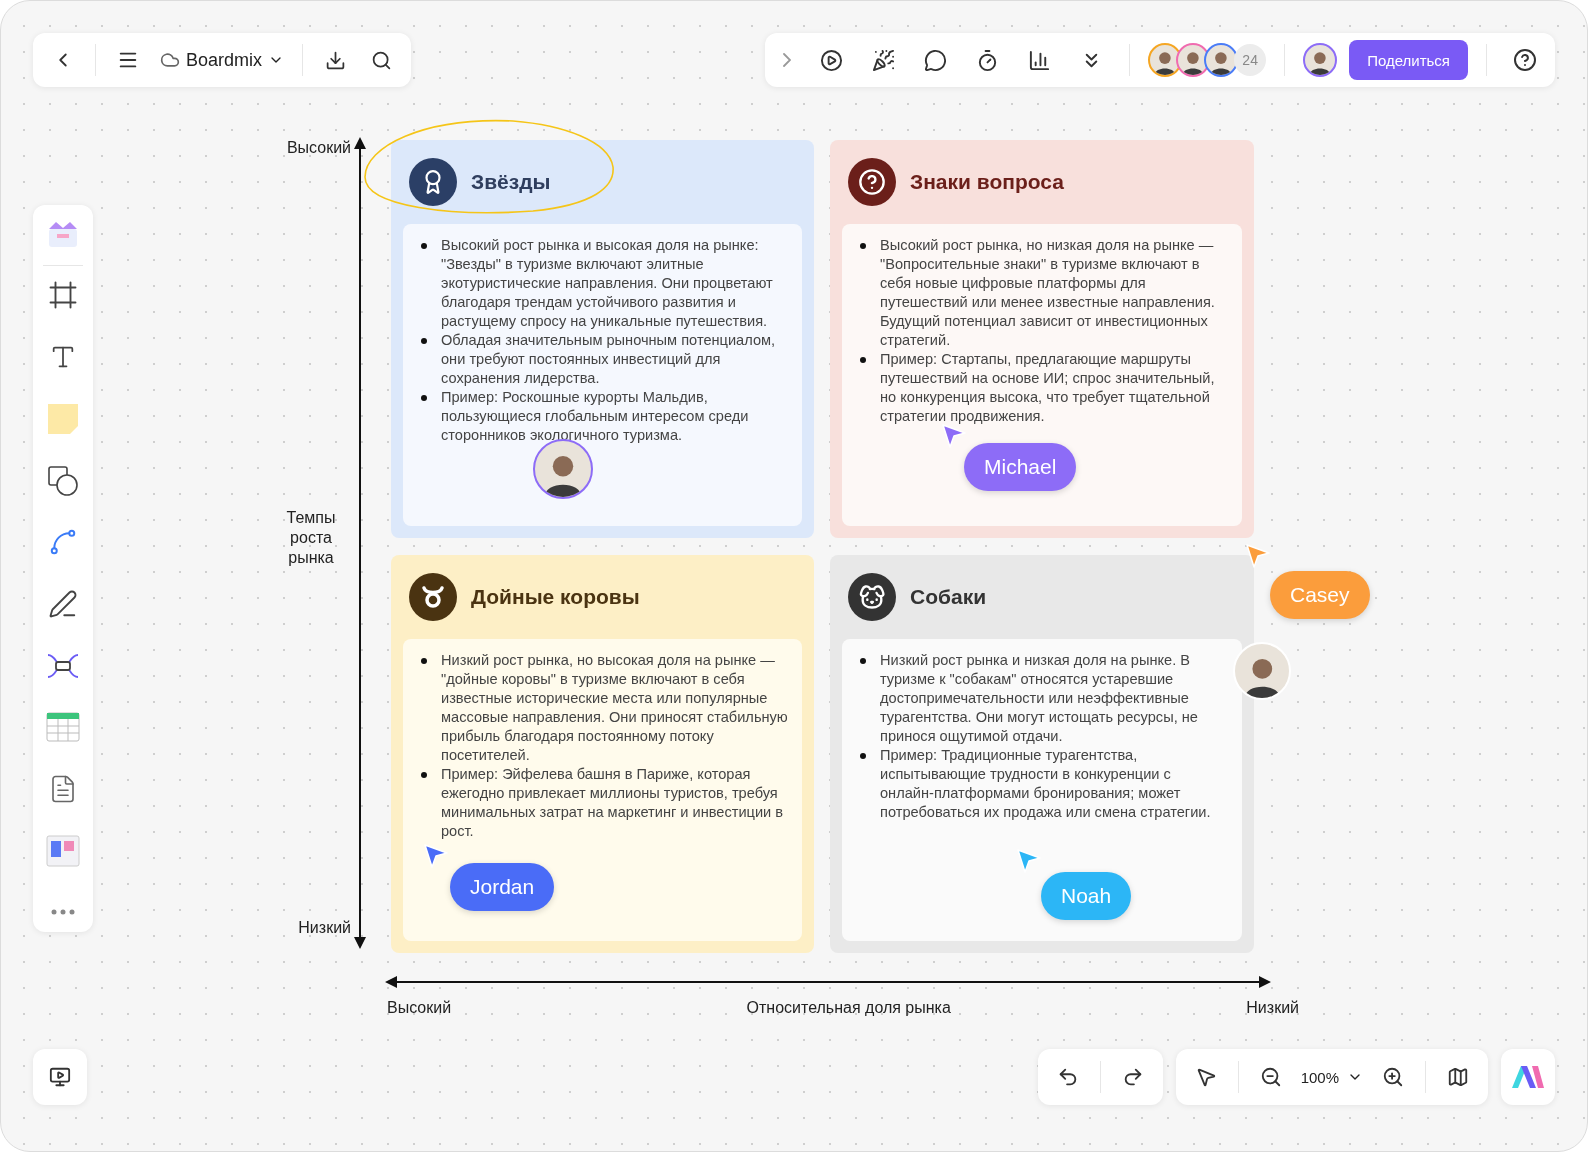  Describe the element at coordinates (1331, 1077) in the screenshot. I see `zoom-level-dropdown: 100%` at that location.